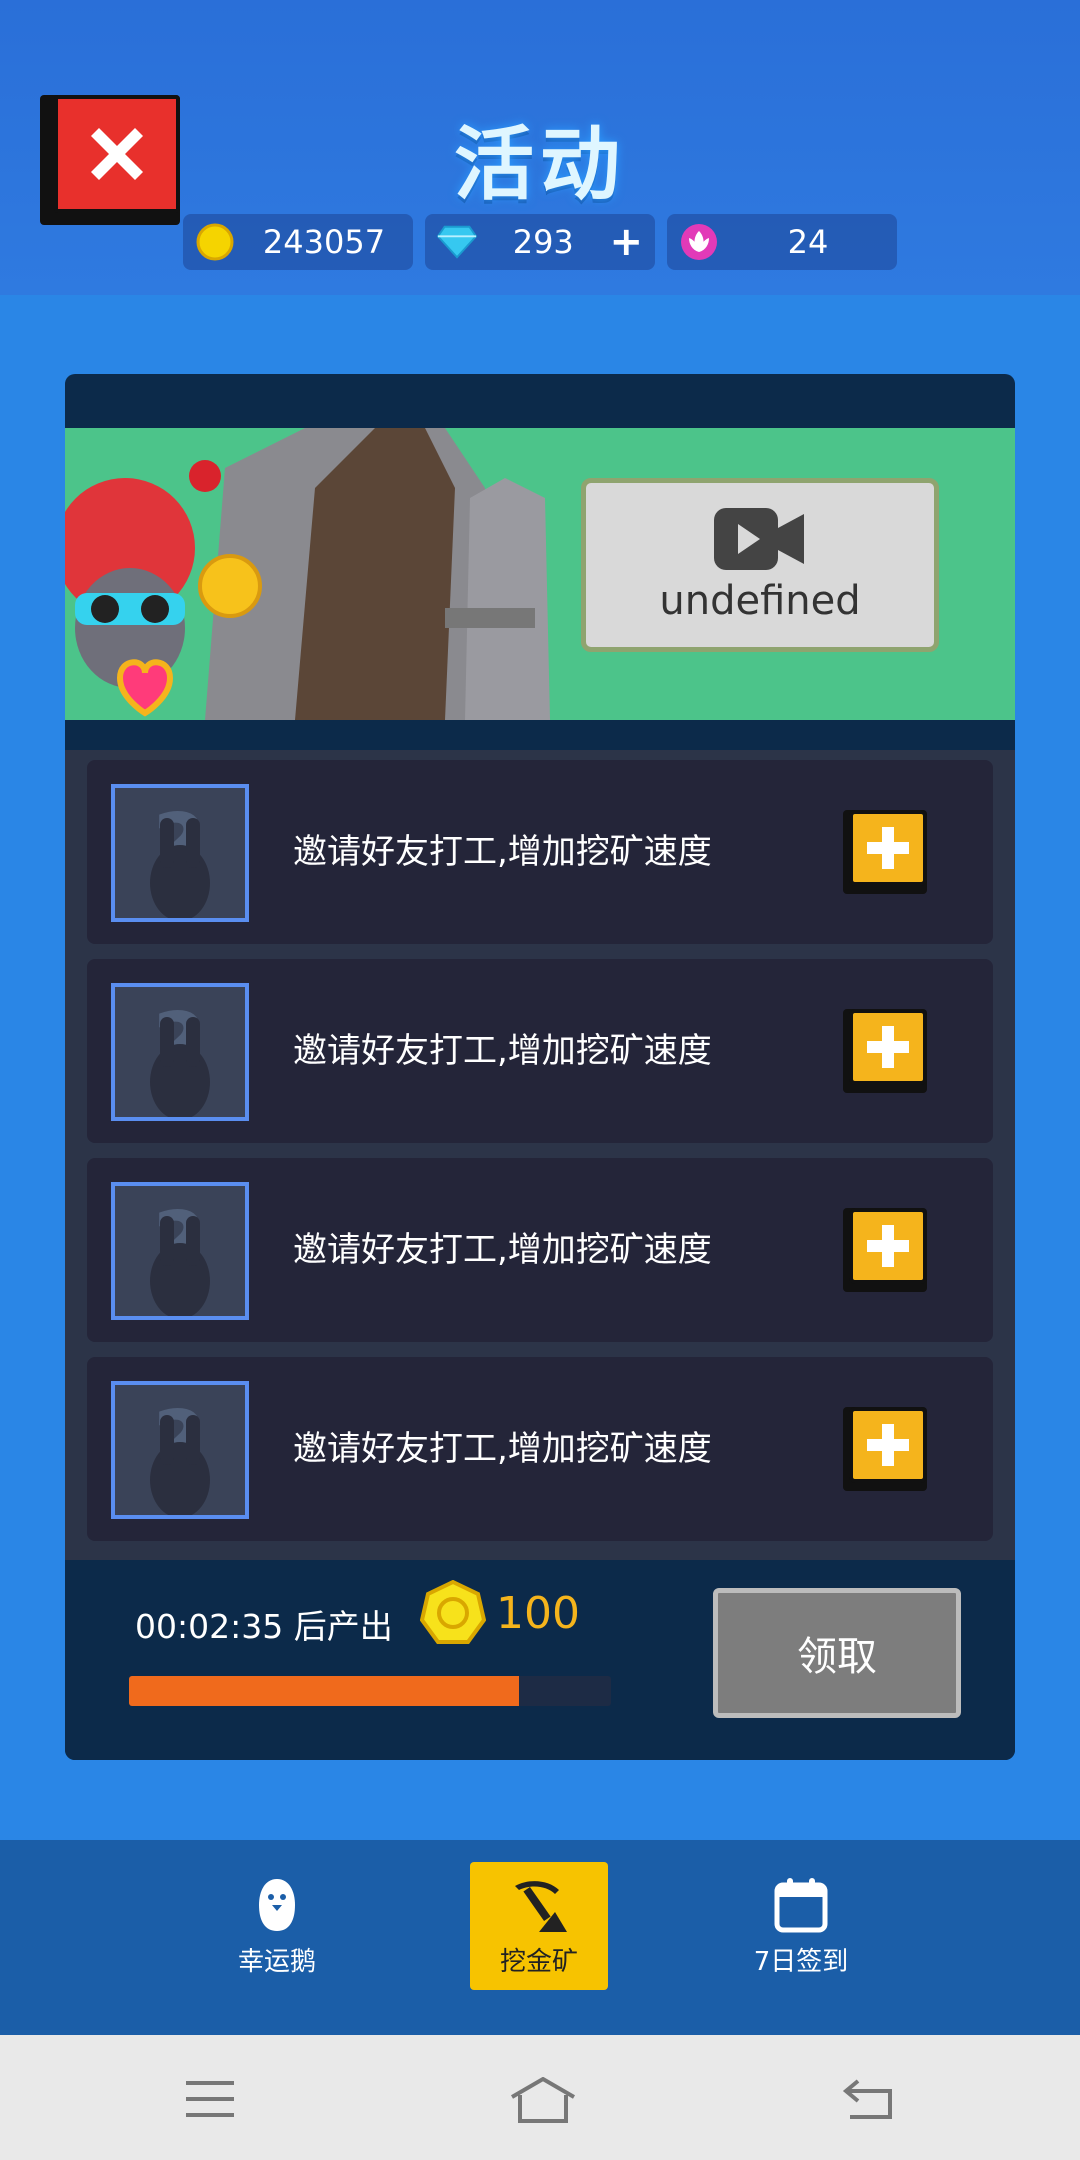 Image resolution: width=1080 pixels, height=2160 pixels. What do you see at coordinates (782, 242) in the screenshot?
I see `lotus-counter: 24` at bounding box center [782, 242].